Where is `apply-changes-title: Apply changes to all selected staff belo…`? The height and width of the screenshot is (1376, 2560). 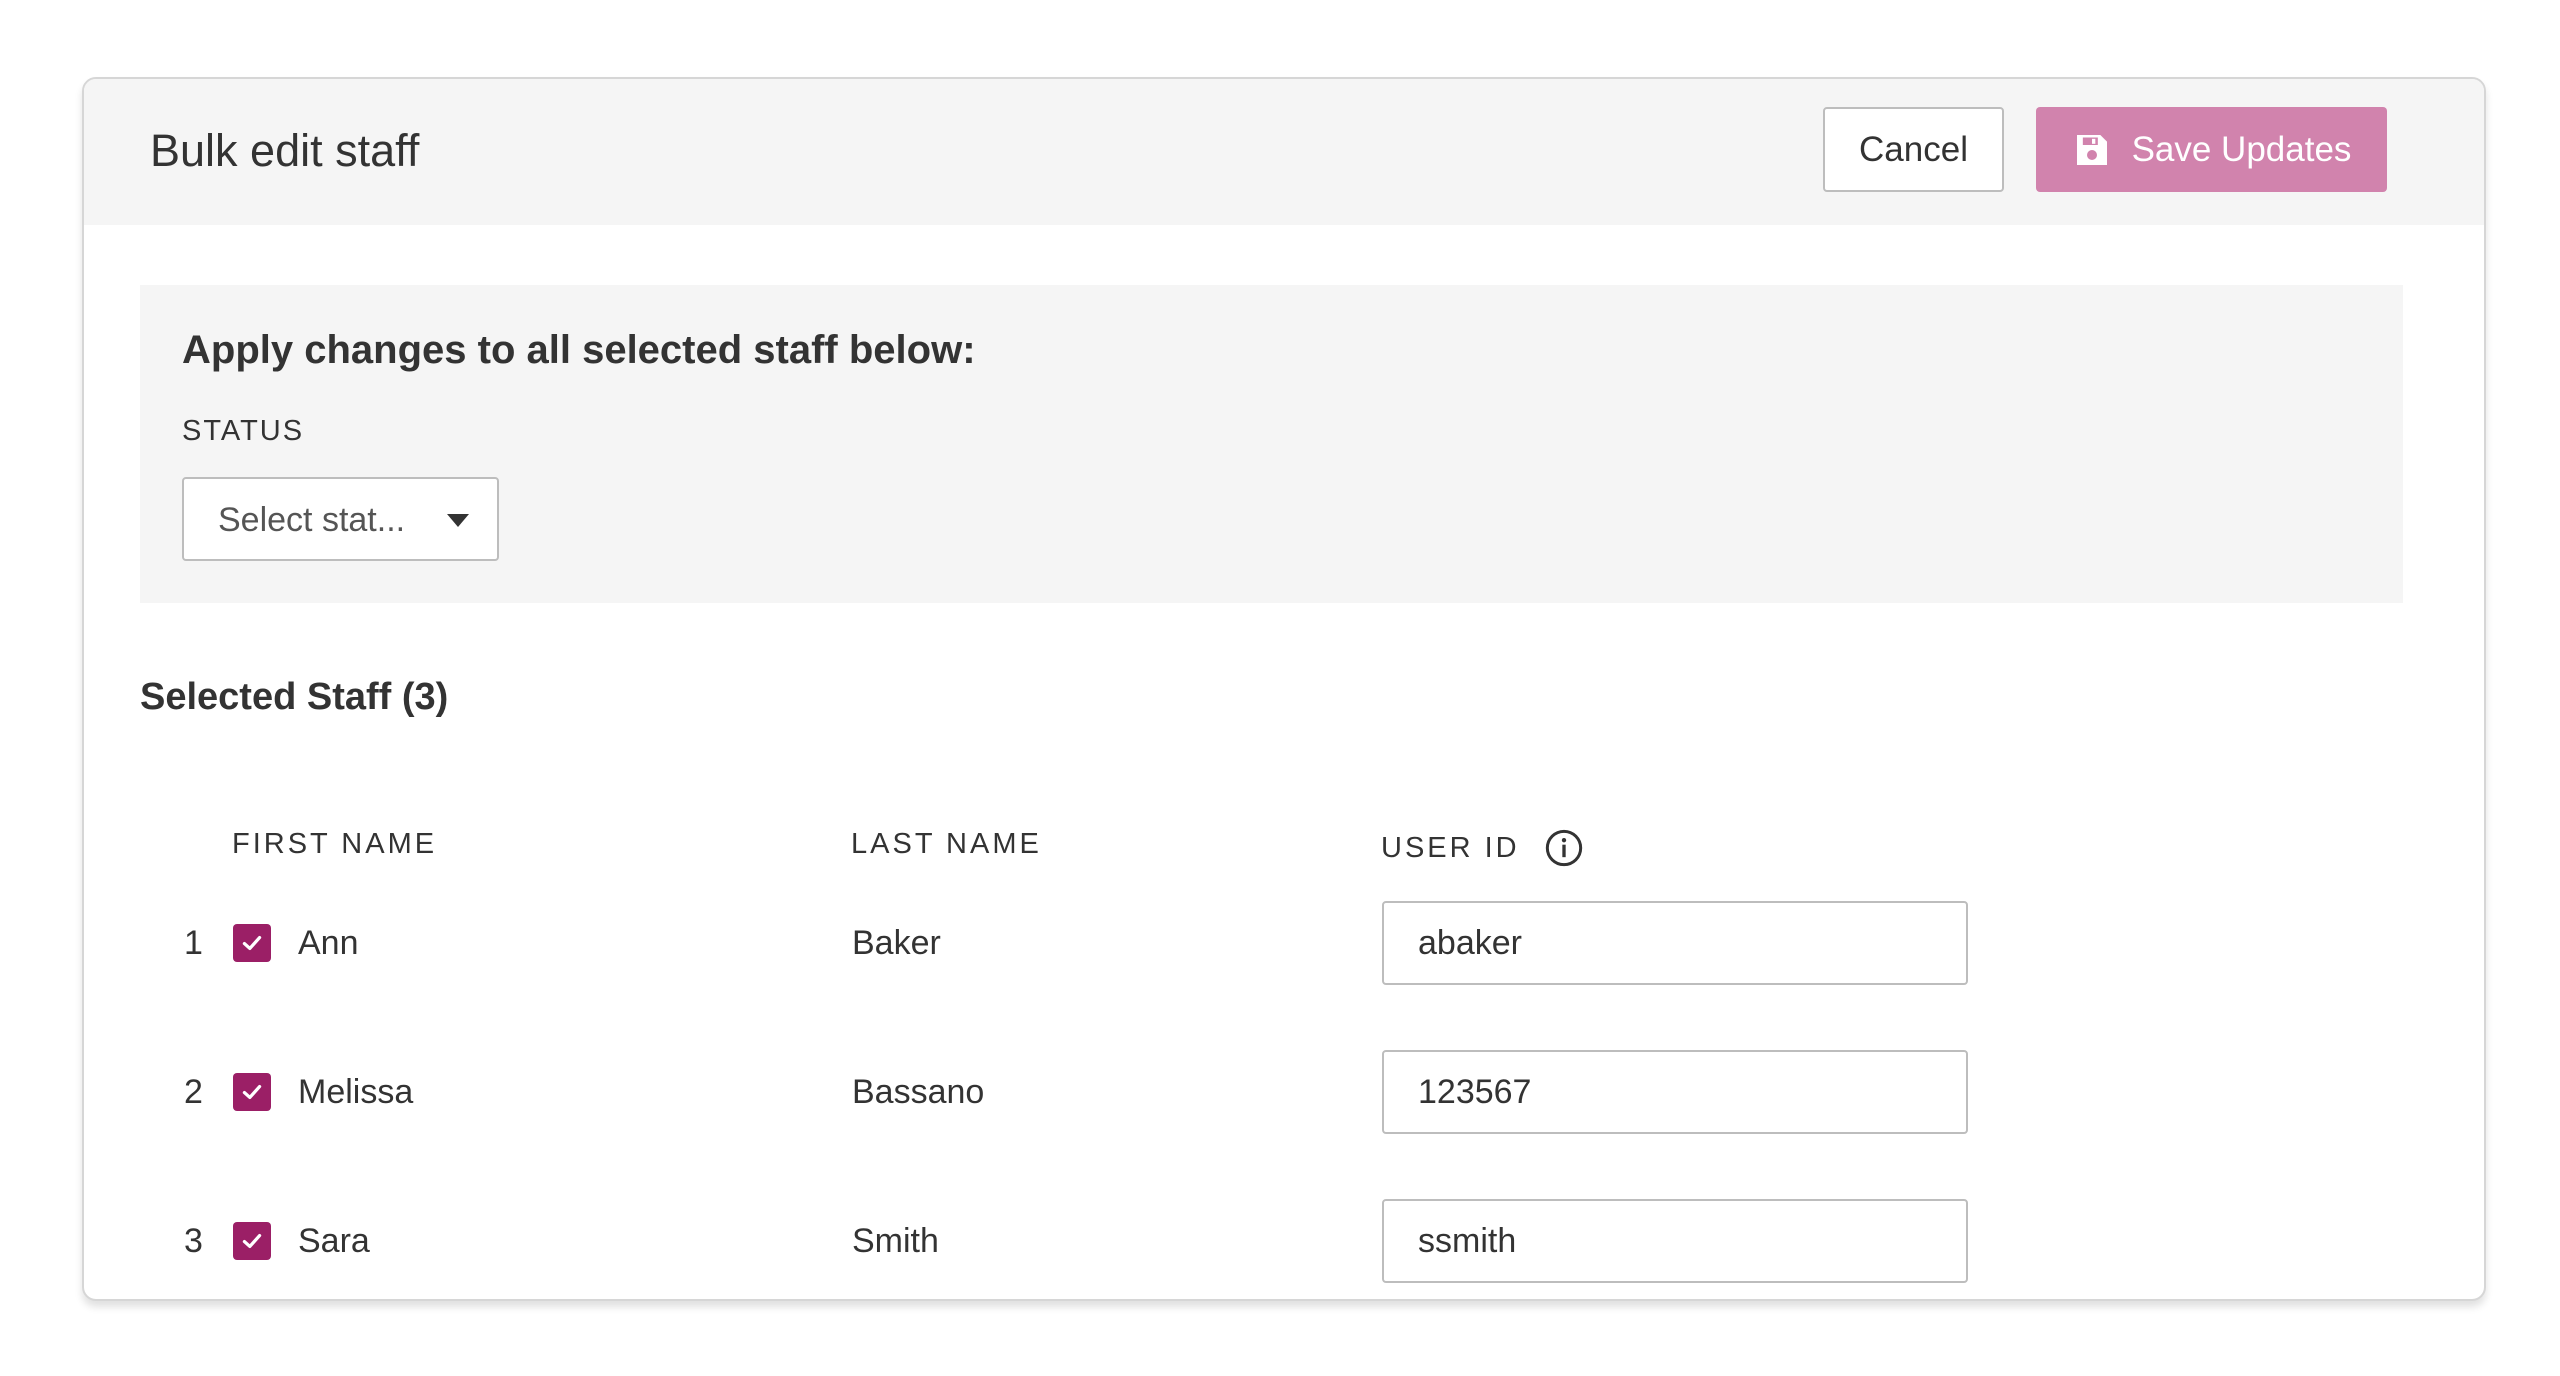
apply-changes-title: Apply changes to all selected staff belo… is located at coordinates (579, 350).